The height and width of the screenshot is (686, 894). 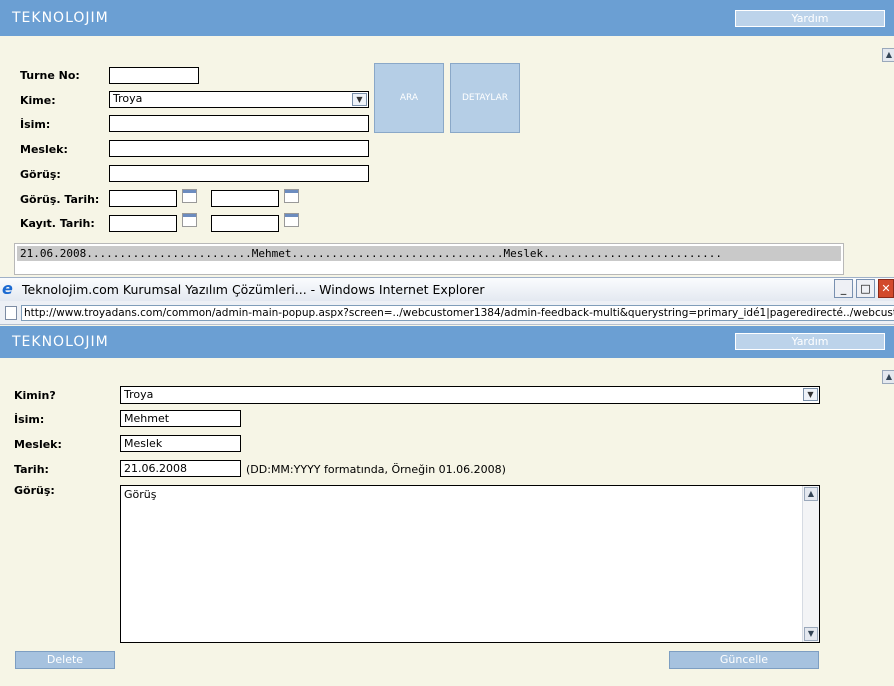 I want to click on label-kayit-tarih: Kayıt. Tarih:, so click(x=57, y=223).